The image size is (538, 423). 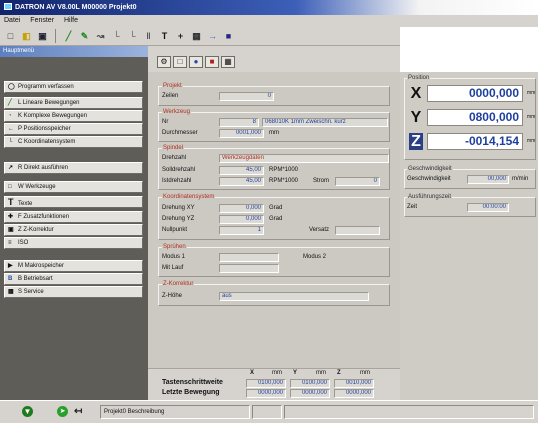 What do you see at coordinates (37, 187) in the screenshot?
I see `menu-item-label: W Werkzeuge` at bounding box center [37, 187].